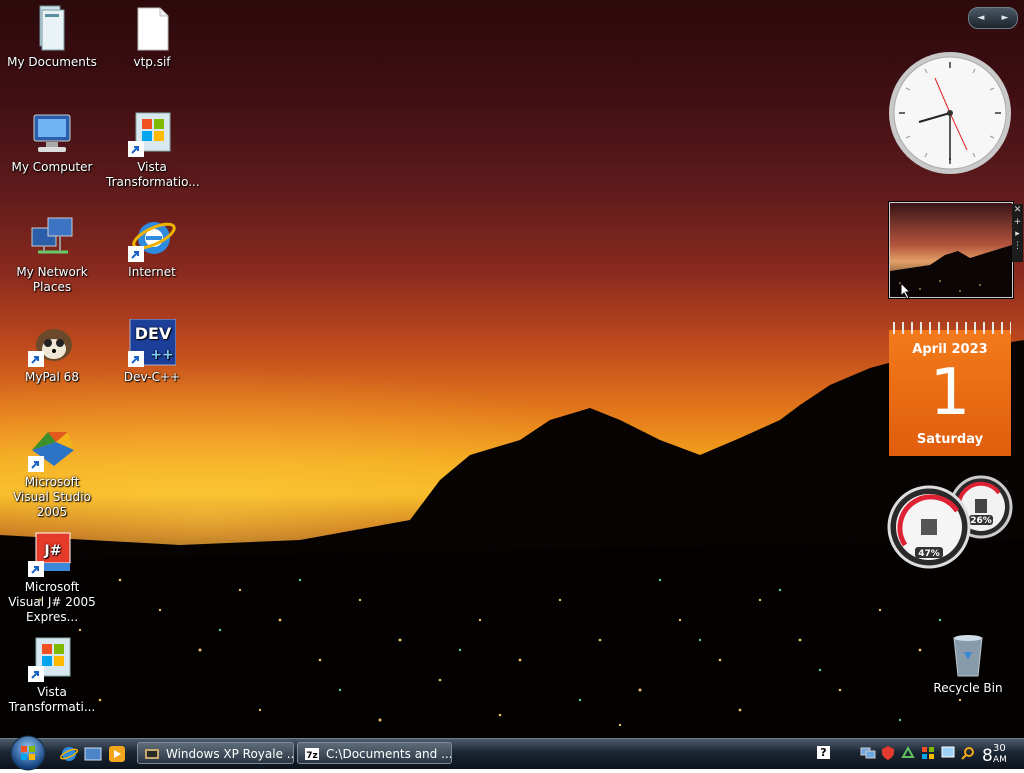 The image size is (1024, 773). What do you see at coordinates (952, 522) in the screenshot?
I see `cpu-meter-gadget: 26% 47%` at bounding box center [952, 522].